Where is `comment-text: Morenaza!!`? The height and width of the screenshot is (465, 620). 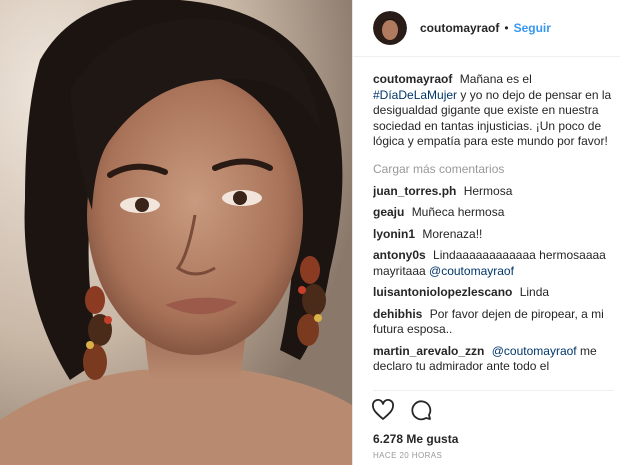 comment-text: Morenaza!! is located at coordinates (452, 233).